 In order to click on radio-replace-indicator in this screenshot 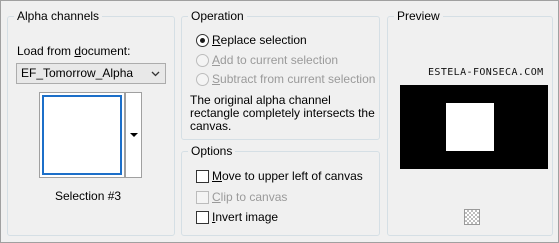, I will do `click(202, 40)`.